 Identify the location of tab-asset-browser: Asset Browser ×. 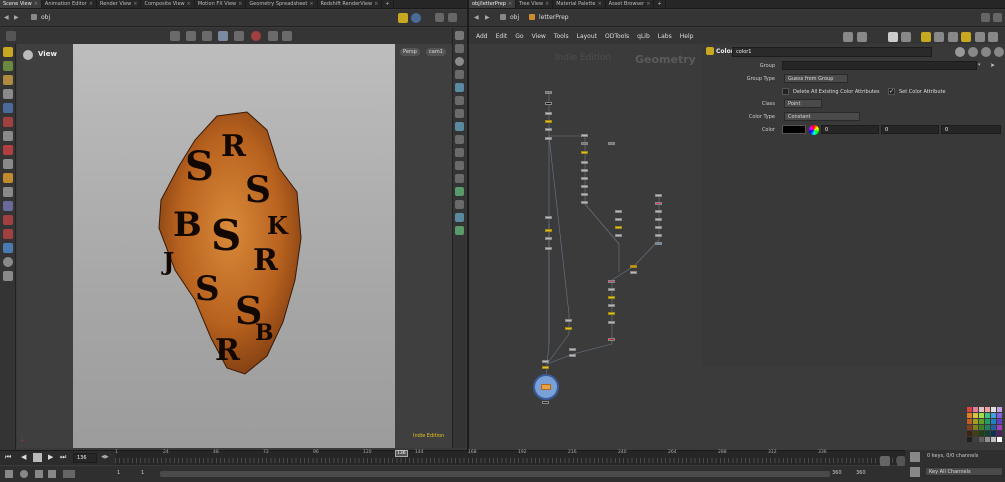
(630, 4).